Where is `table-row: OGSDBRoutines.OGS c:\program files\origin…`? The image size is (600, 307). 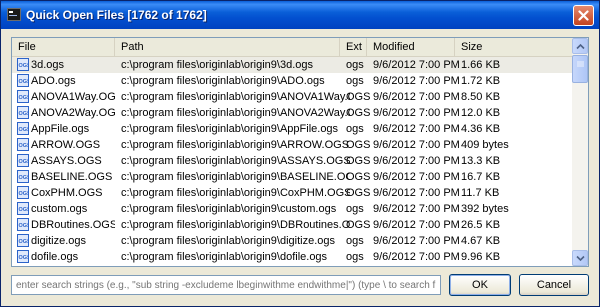 table-row: OGSDBRoutines.OGS c:\program files\origin… is located at coordinates (292, 225).